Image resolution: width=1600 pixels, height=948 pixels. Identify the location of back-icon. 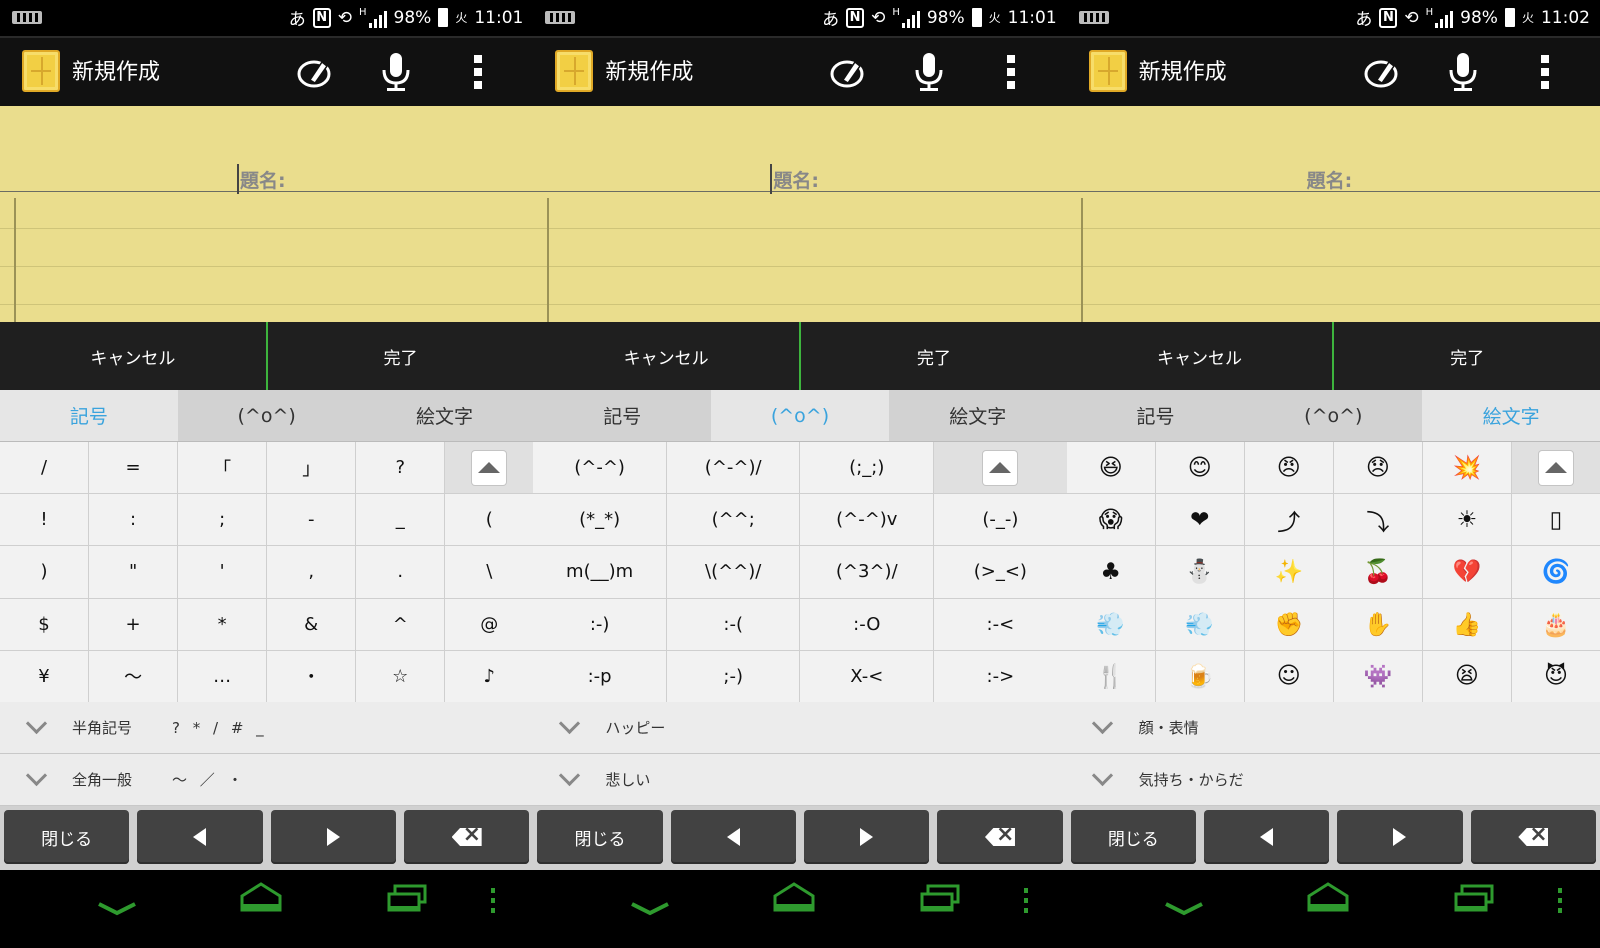
(1184, 900).